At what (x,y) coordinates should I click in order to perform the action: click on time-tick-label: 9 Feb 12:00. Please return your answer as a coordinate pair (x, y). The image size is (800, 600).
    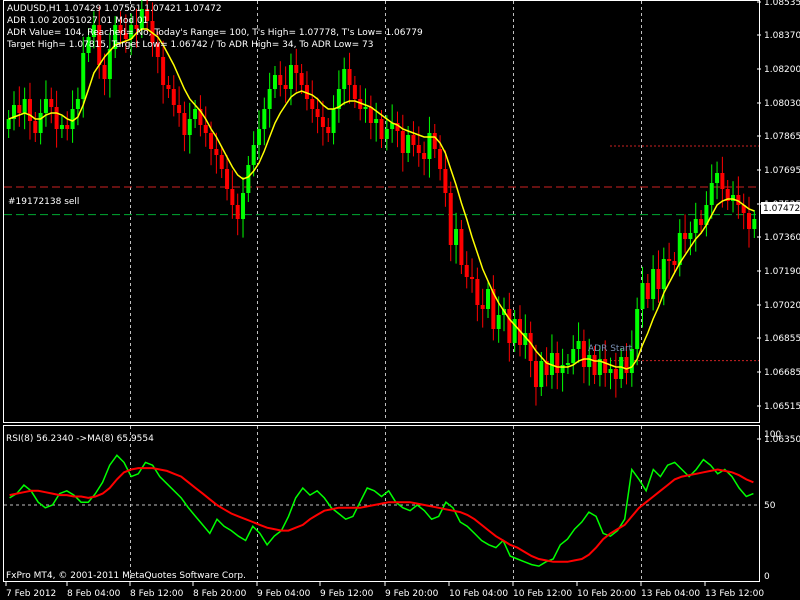
    Looking at the image, I should click on (347, 594).